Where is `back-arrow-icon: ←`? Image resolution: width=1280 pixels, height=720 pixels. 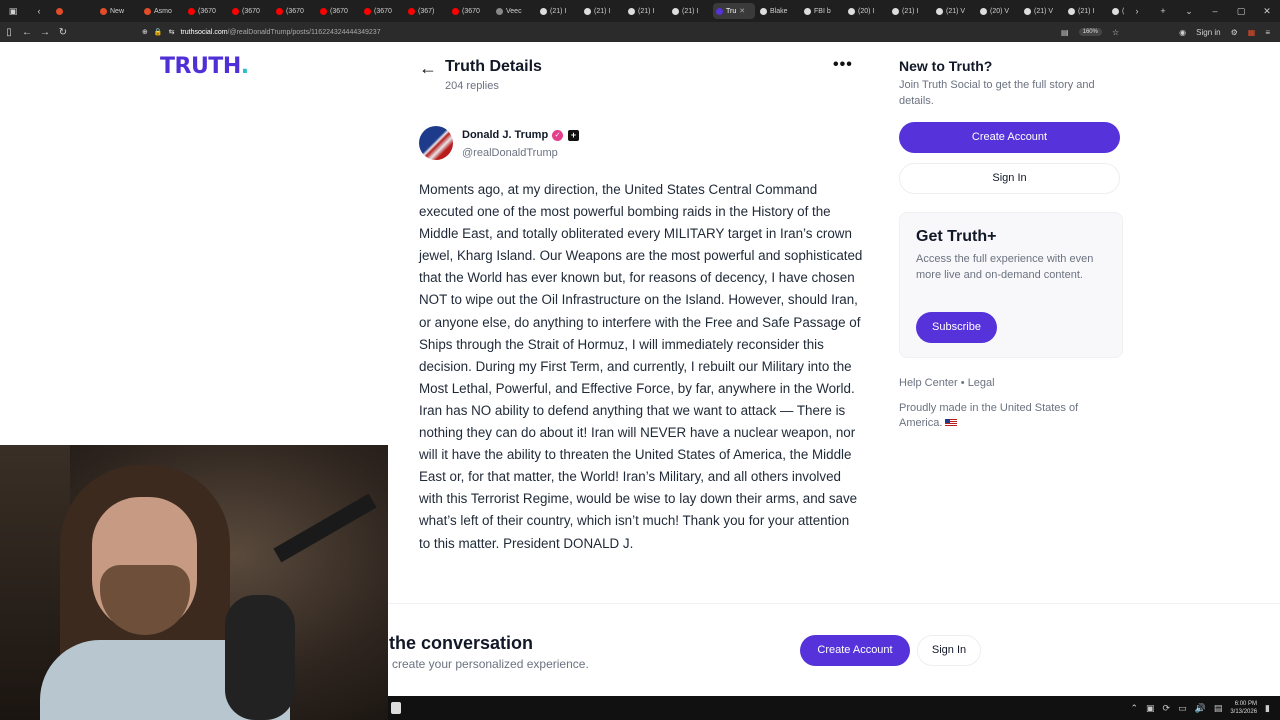
back-arrow-icon: ← is located at coordinates (428, 68).